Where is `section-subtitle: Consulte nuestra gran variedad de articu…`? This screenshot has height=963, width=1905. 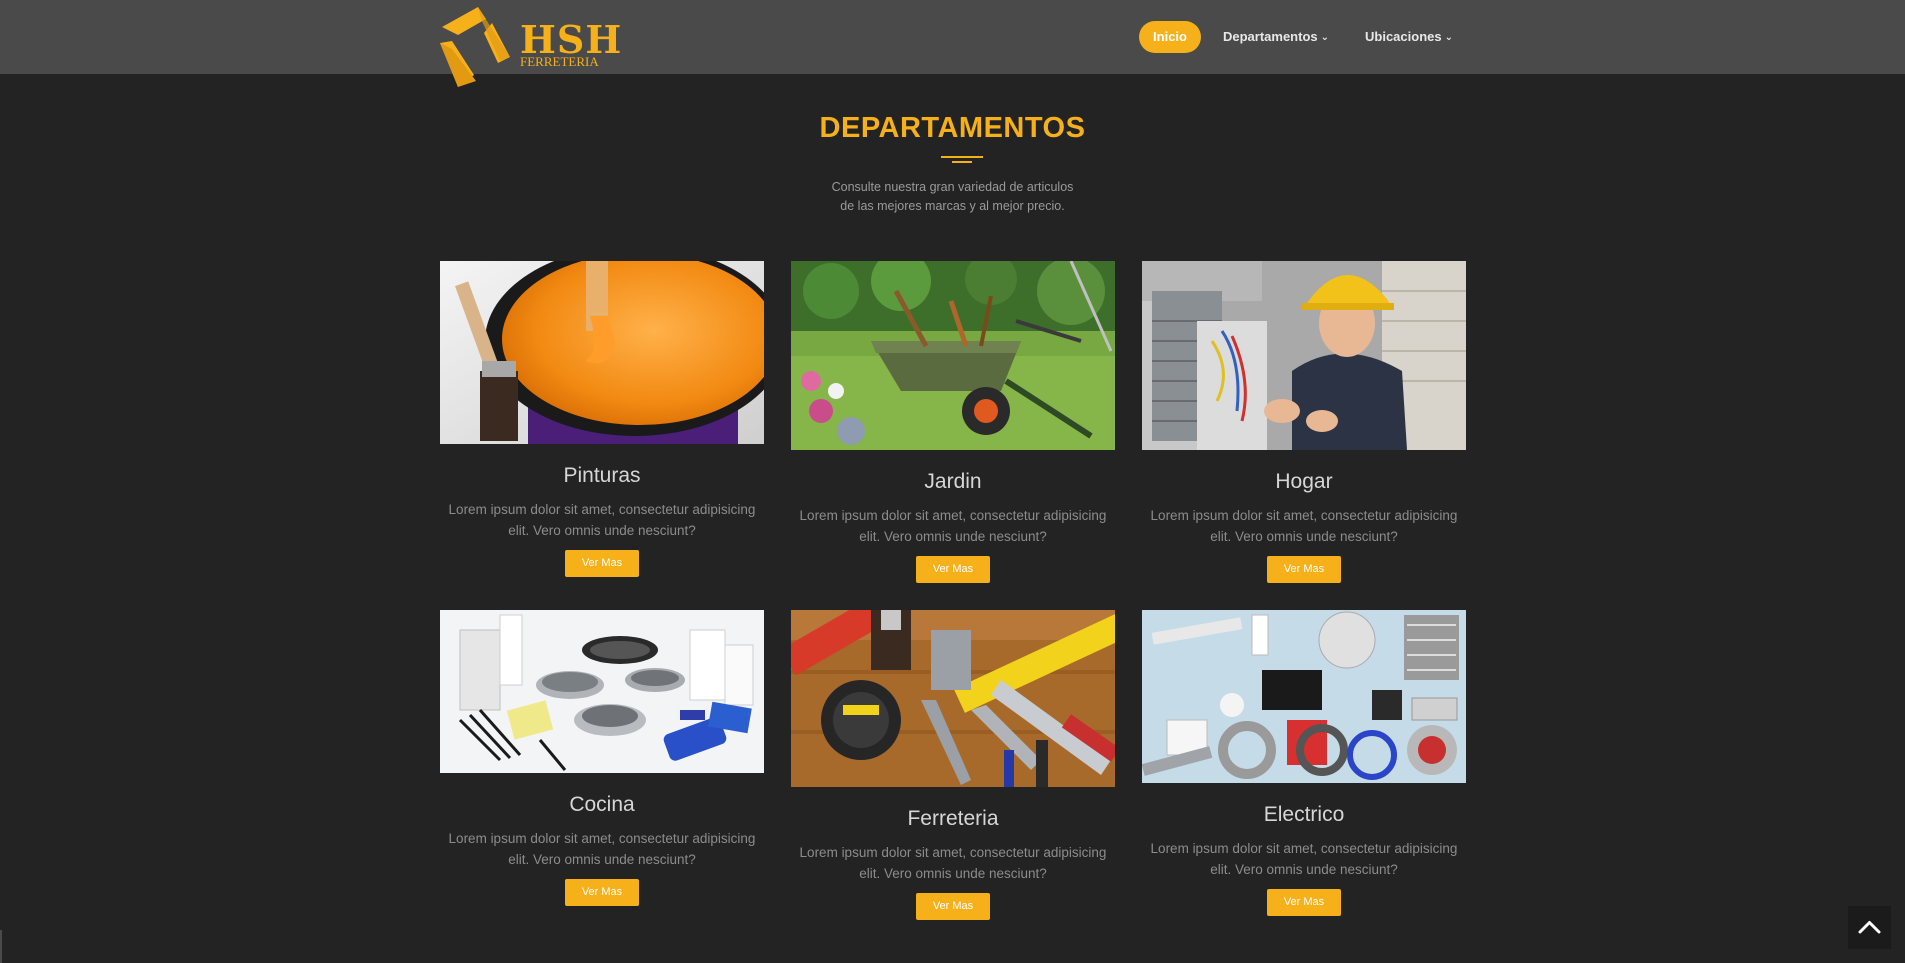
section-subtitle: Consulte nuestra gran variedad de articu… is located at coordinates (952, 197).